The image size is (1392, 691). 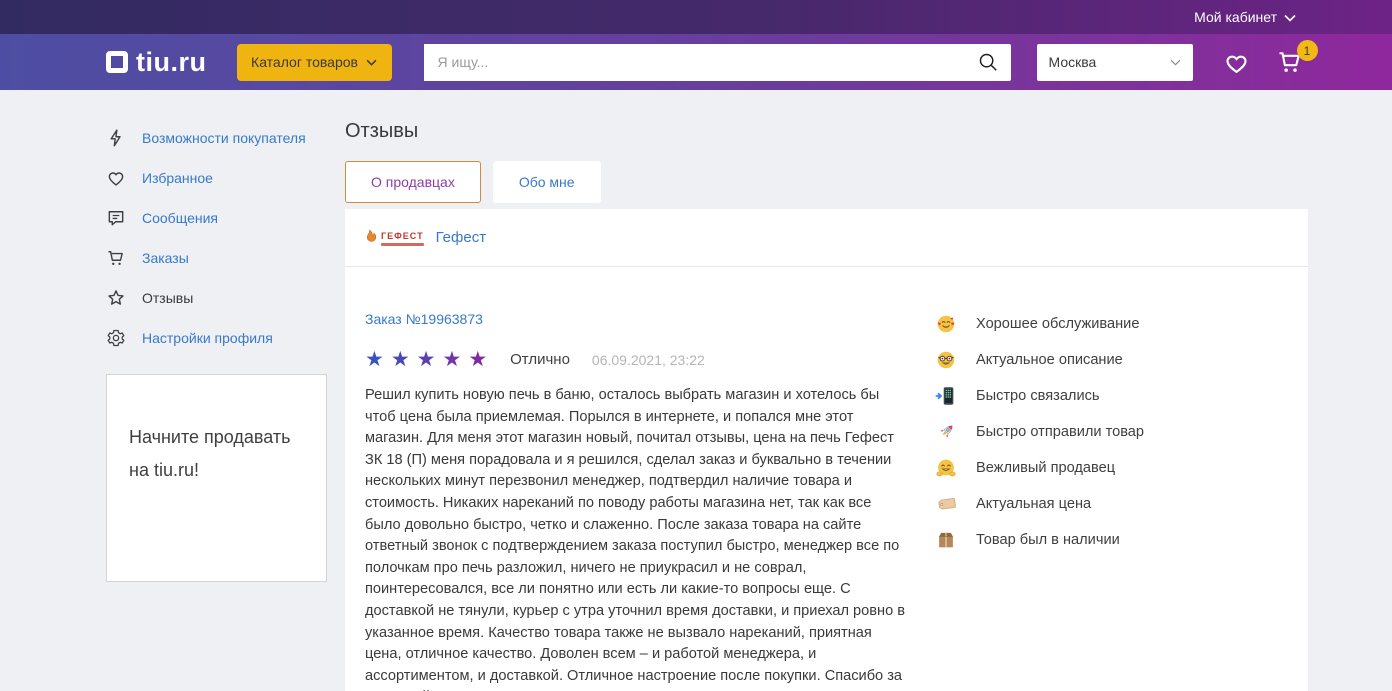 What do you see at coordinates (224, 138) in the screenshot?
I see `sidebar-item-label: Возможности покупателя` at bounding box center [224, 138].